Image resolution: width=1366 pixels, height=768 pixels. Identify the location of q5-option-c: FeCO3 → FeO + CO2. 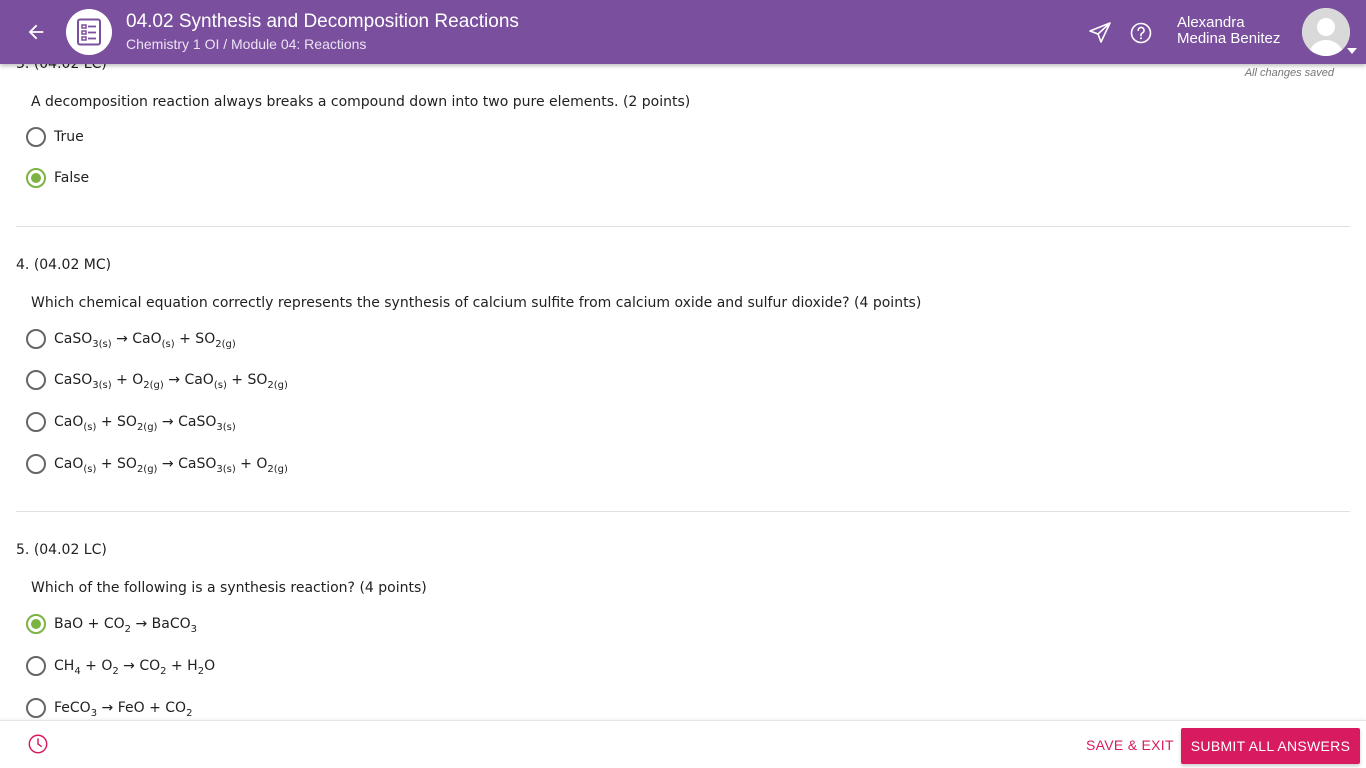
(109, 708).